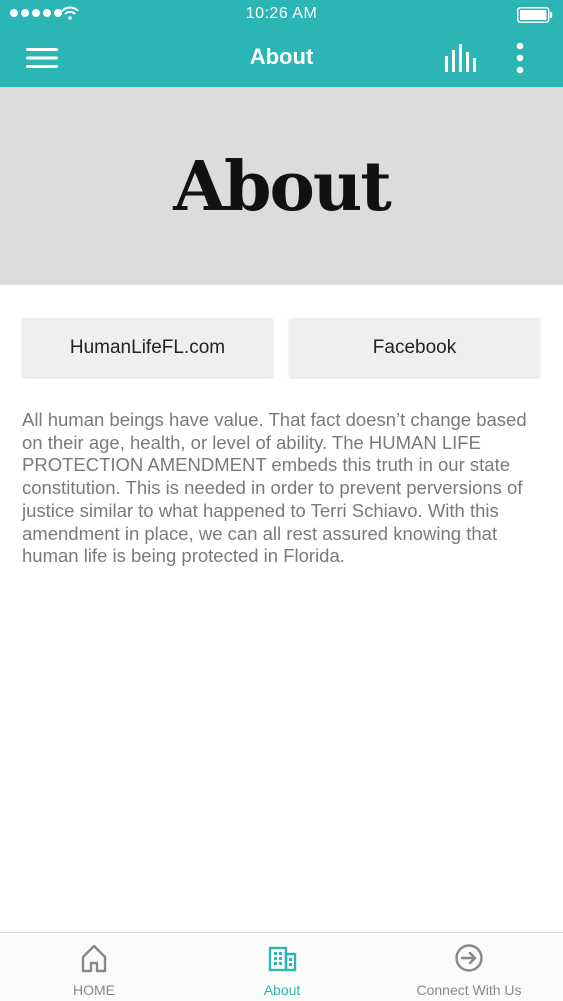 Image resolution: width=563 pixels, height=1001 pixels. I want to click on status-time: 10:26 AM, so click(281, 13).